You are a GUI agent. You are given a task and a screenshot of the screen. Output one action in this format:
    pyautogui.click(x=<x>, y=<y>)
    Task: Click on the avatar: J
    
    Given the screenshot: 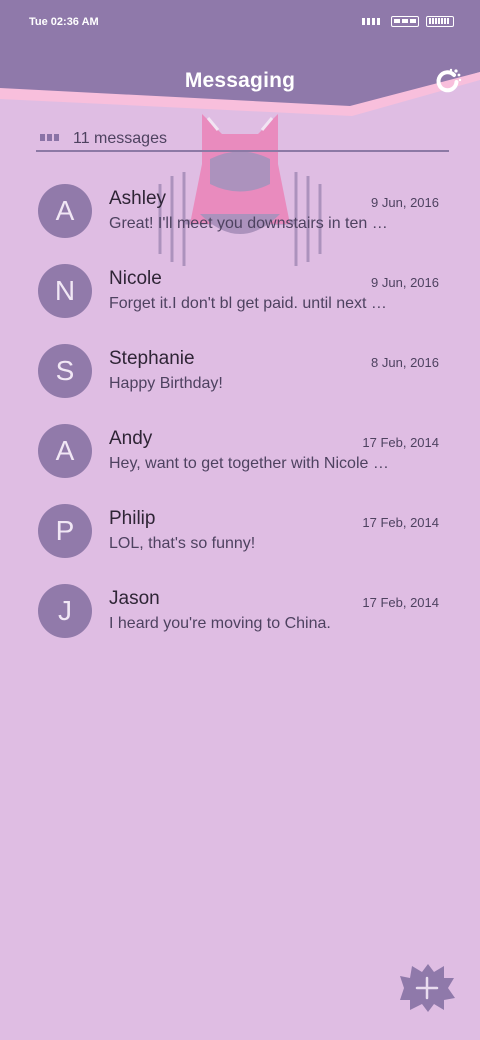 What is the action you would take?
    pyautogui.click(x=65, y=611)
    